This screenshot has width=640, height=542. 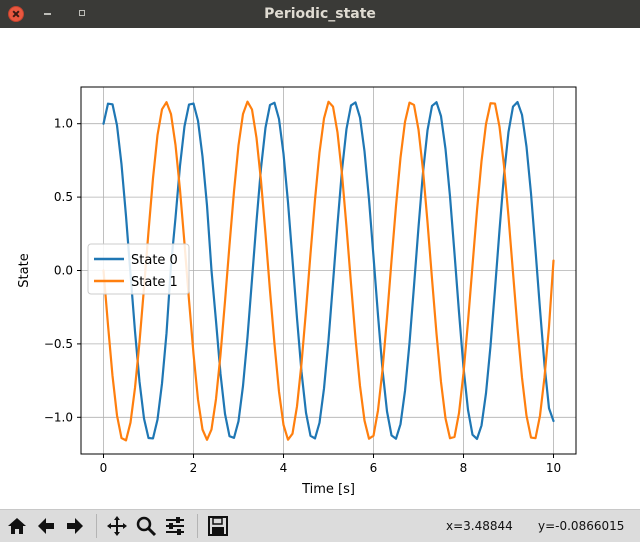 What do you see at coordinates (63, 271) in the screenshot?
I see `y-tick-label: 0.0` at bounding box center [63, 271].